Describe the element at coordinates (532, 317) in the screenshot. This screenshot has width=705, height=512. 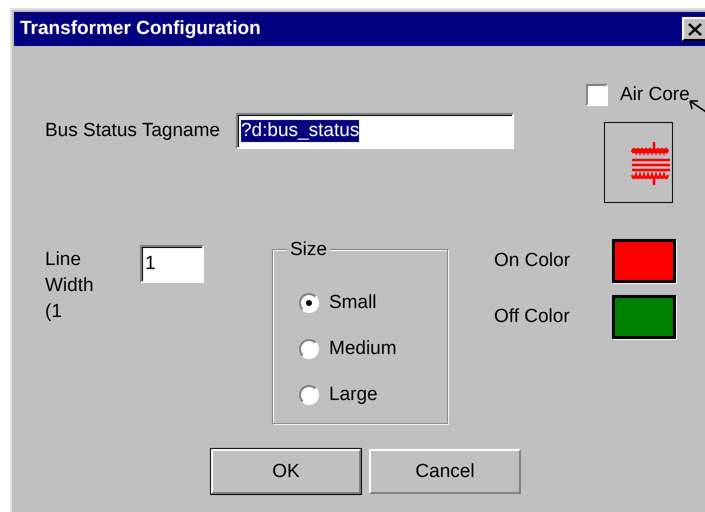
I see `color-label: Off Color` at that location.